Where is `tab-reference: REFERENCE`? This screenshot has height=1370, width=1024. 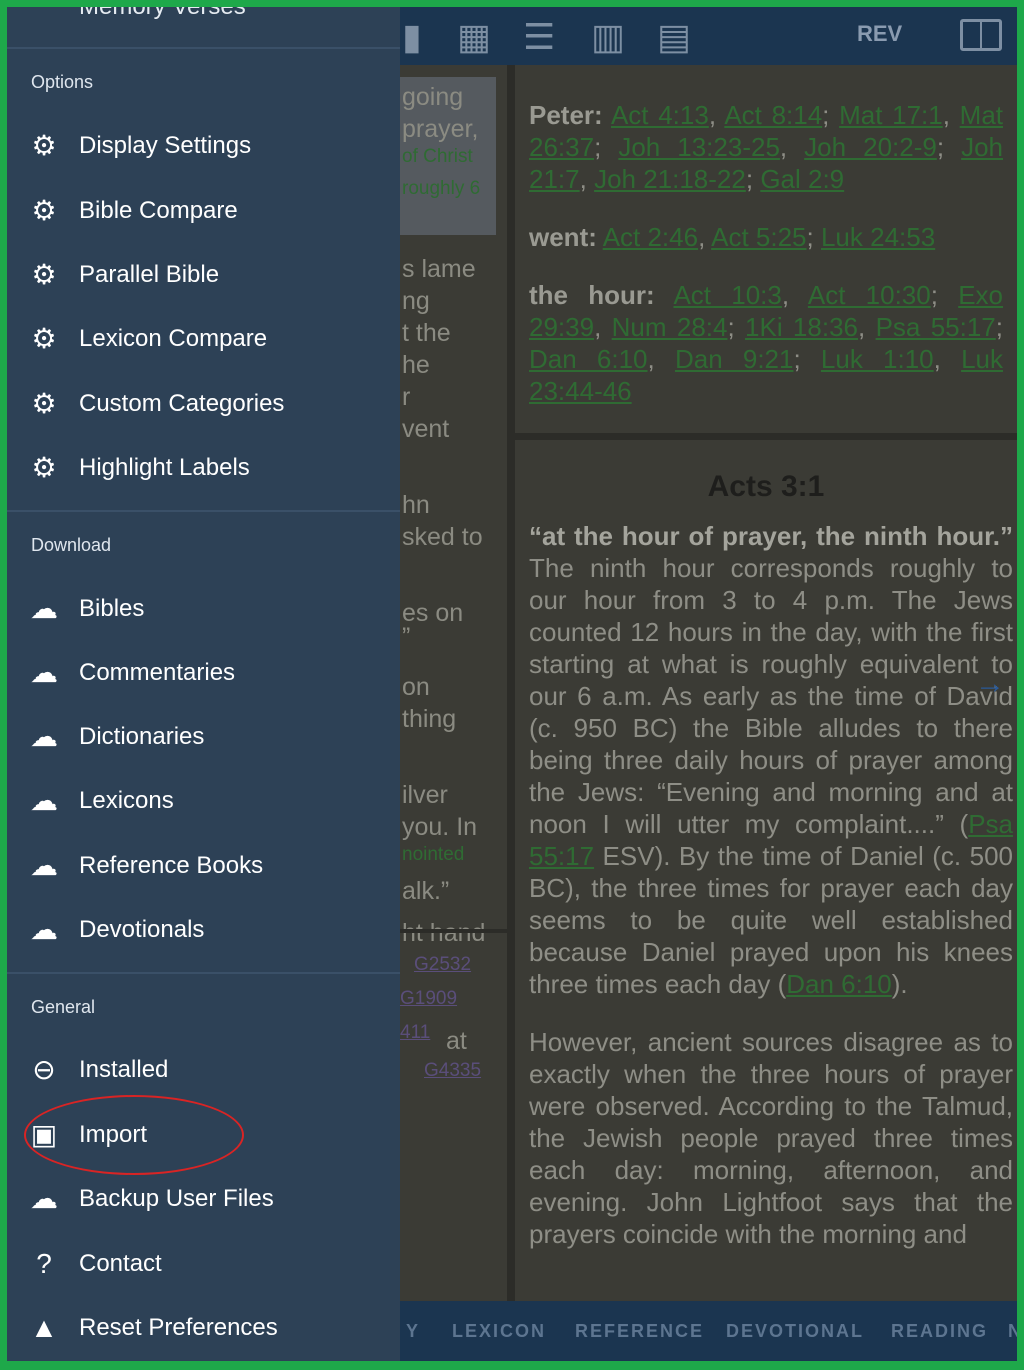
tab-reference: REFERENCE is located at coordinates (639, 1331).